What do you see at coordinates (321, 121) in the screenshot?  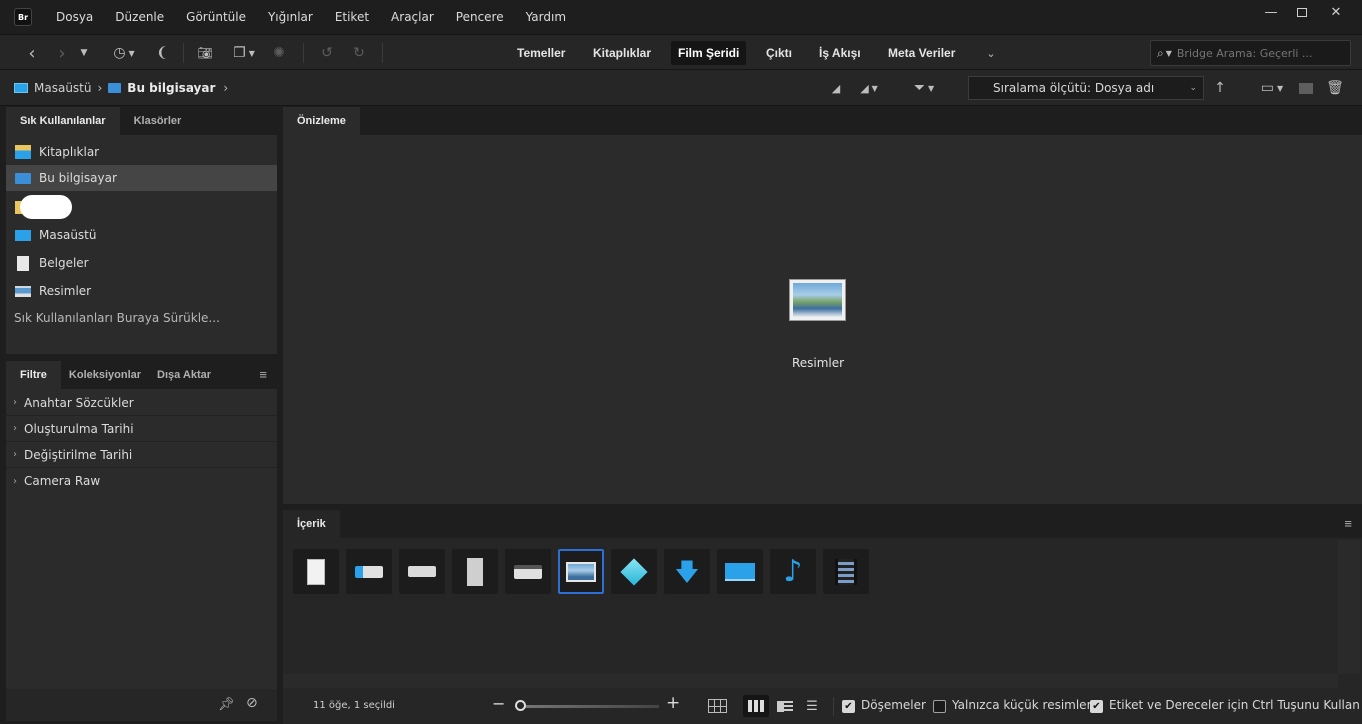 I see `tab-onizleme: Önizleme` at bounding box center [321, 121].